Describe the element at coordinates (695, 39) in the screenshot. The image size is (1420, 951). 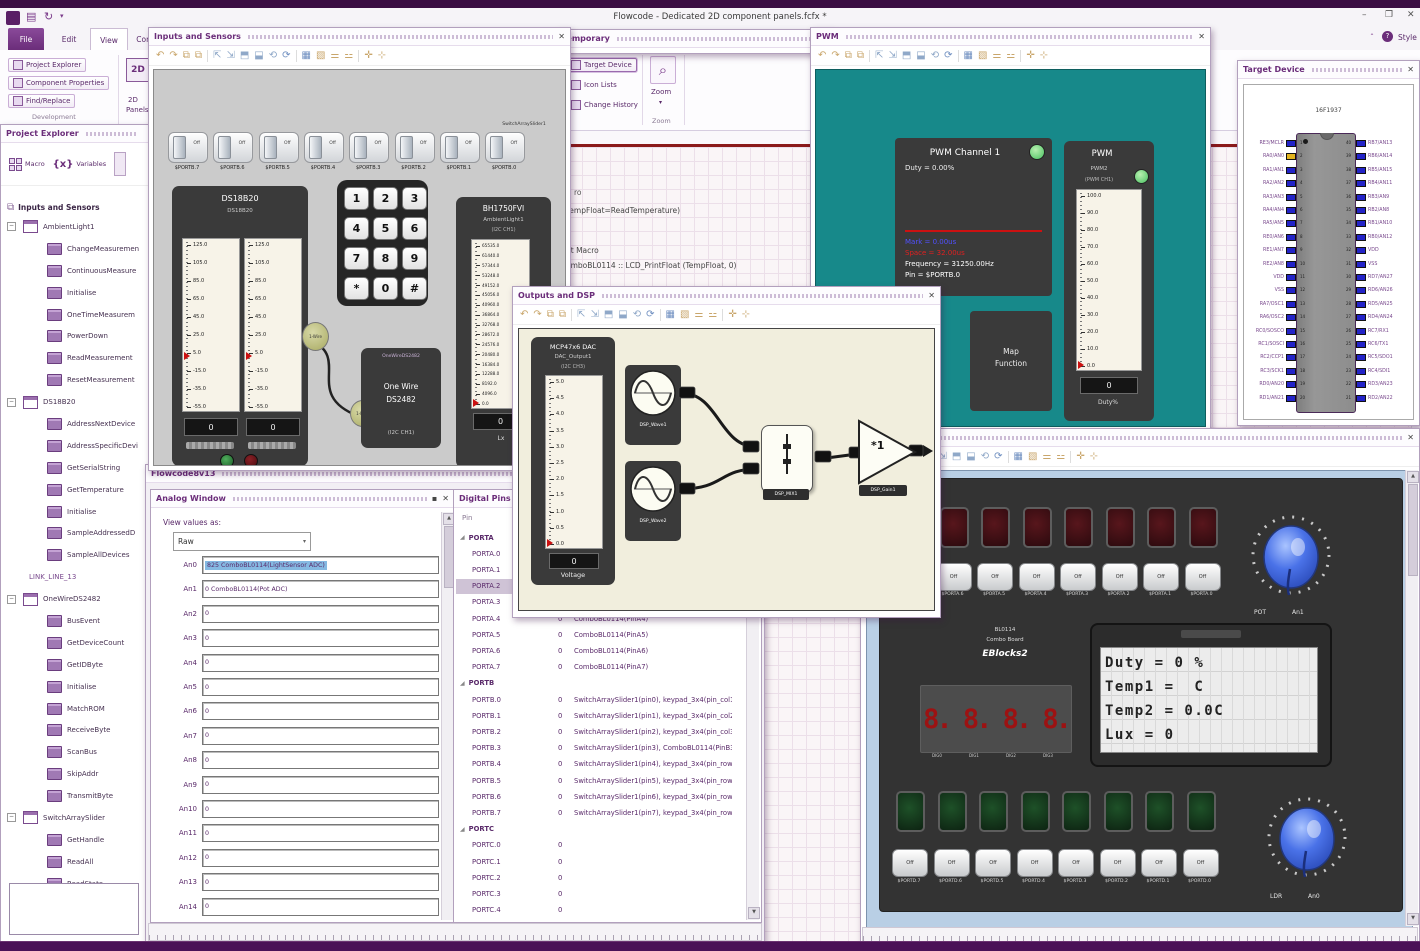
I see `temporary-title: Temporary✕` at that location.